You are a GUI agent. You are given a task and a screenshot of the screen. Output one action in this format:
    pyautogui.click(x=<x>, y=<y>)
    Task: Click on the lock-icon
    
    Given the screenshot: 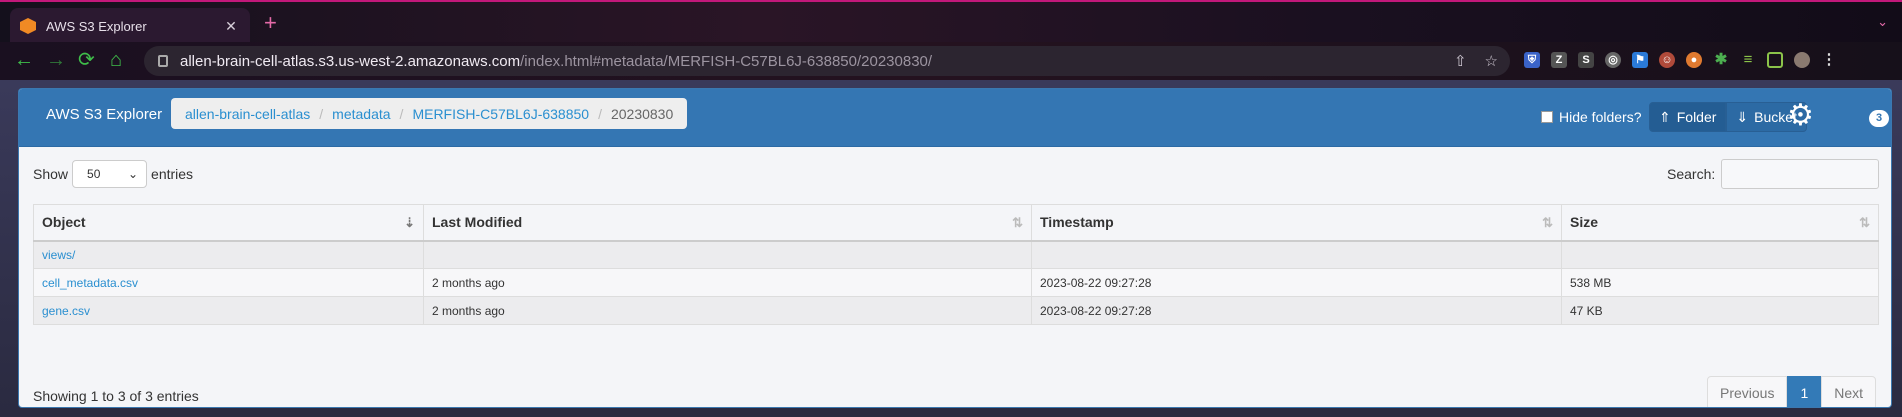 What is the action you would take?
    pyautogui.click(x=163, y=61)
    